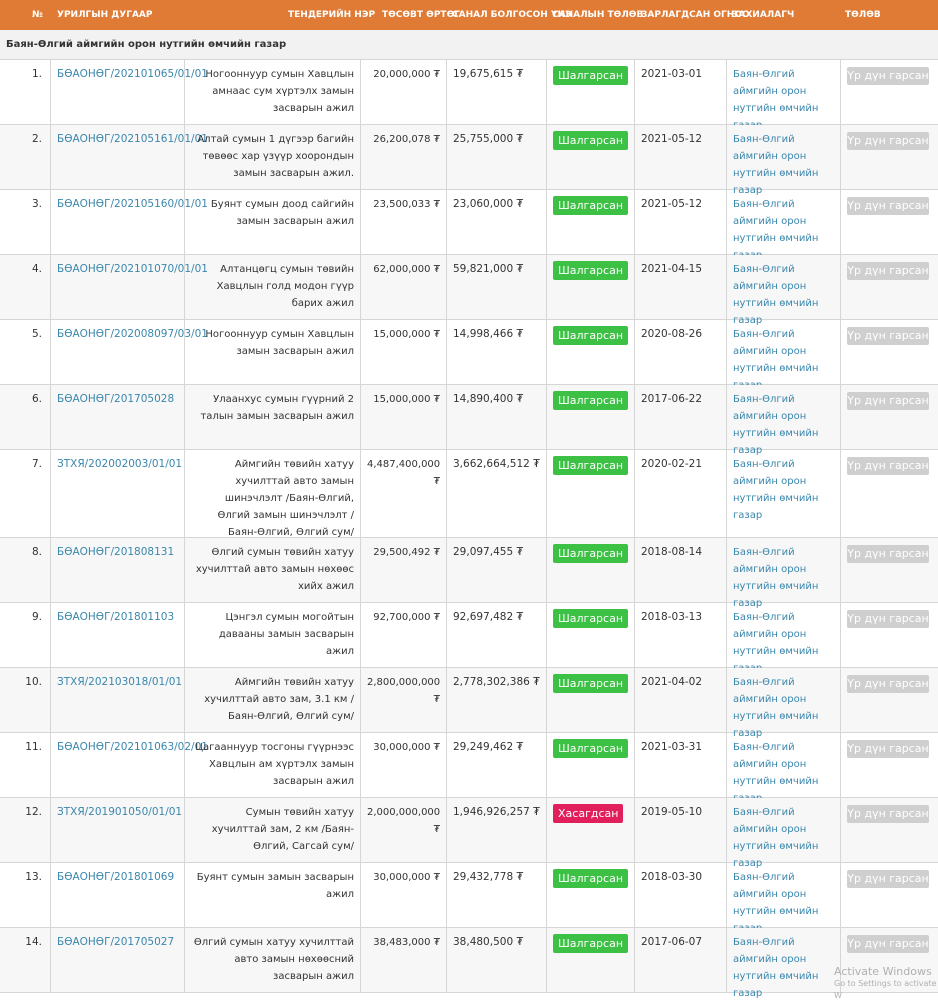  I want to click on column-header-customer: ЗАХИАЛАГЧ, so click(763, 15).